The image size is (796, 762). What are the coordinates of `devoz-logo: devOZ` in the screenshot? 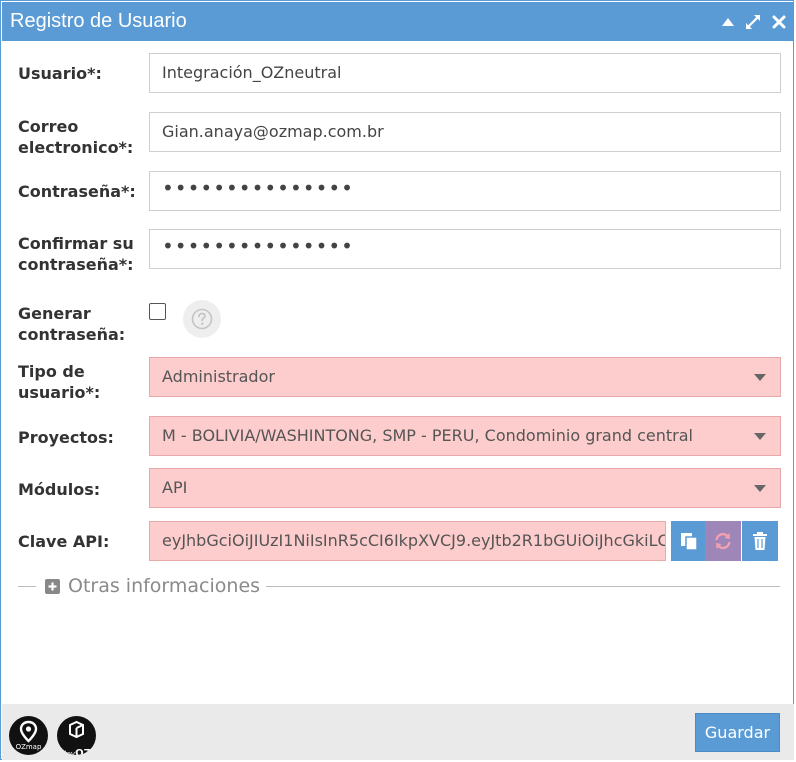 It's located at (76, 735).